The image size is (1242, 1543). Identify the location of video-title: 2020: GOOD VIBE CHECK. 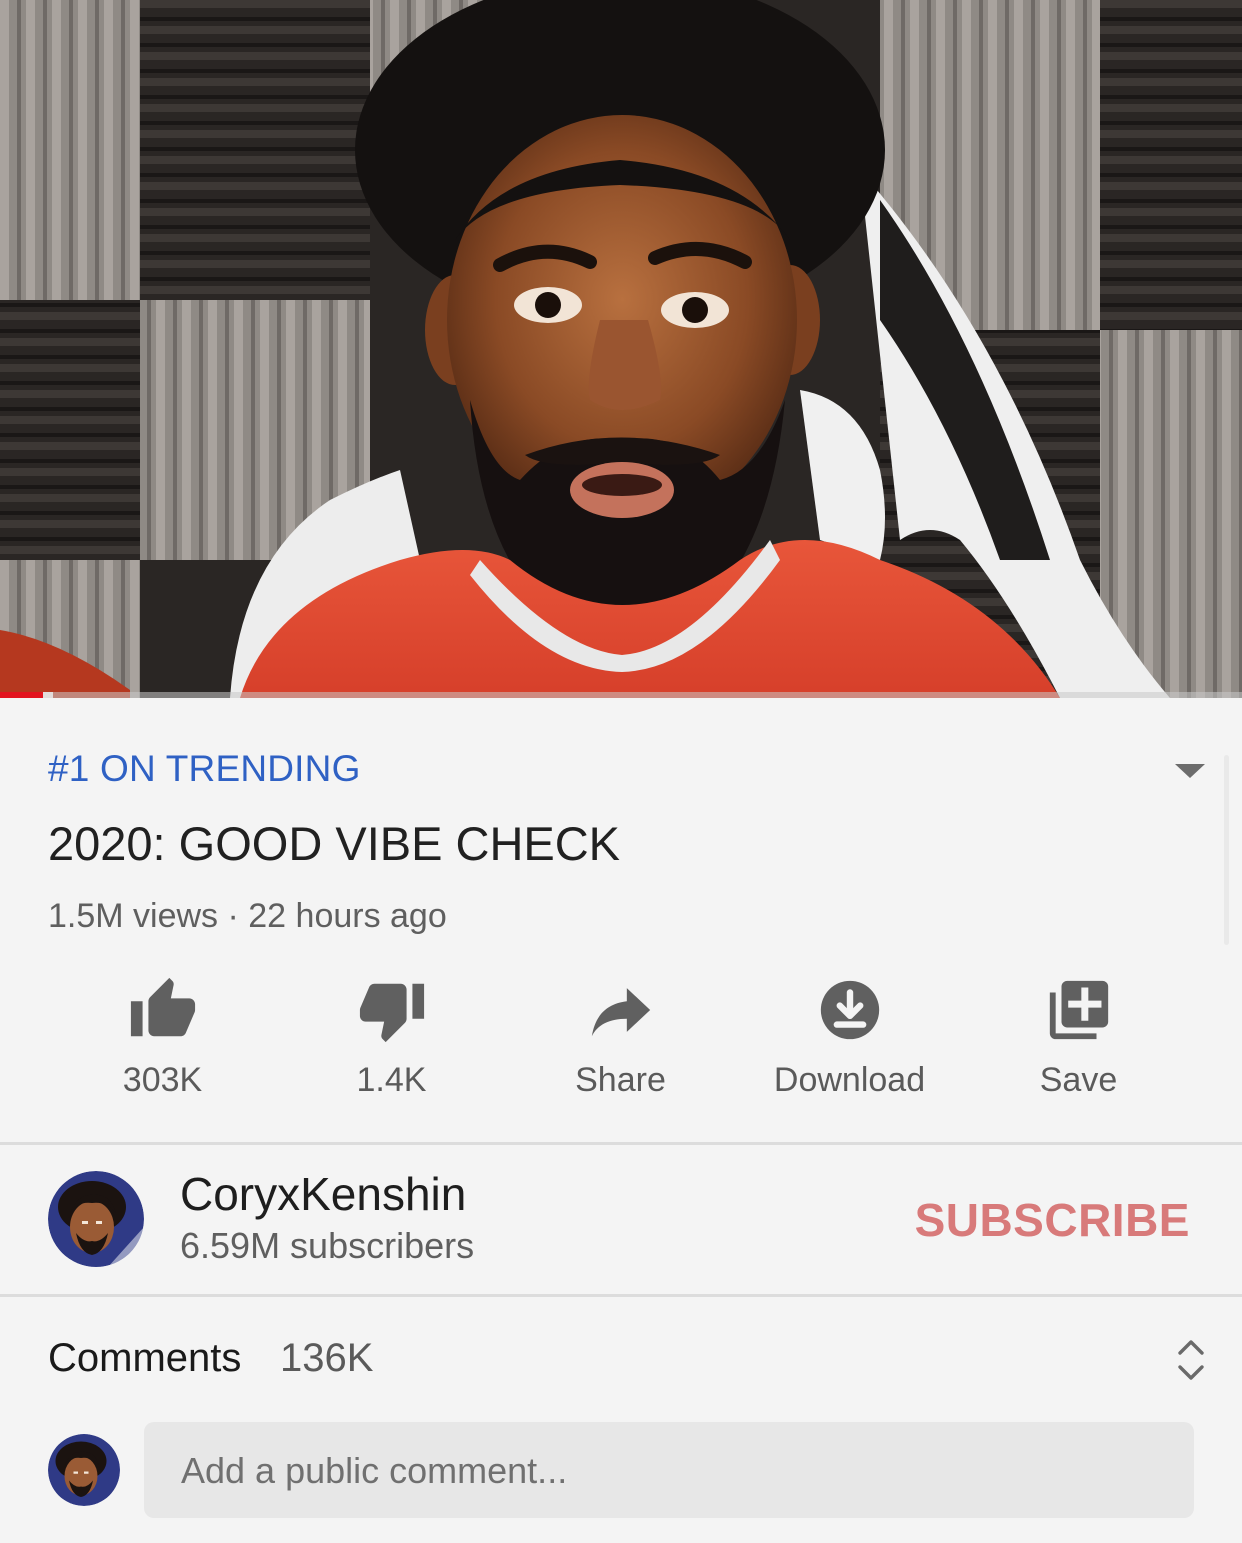
(334, 843).